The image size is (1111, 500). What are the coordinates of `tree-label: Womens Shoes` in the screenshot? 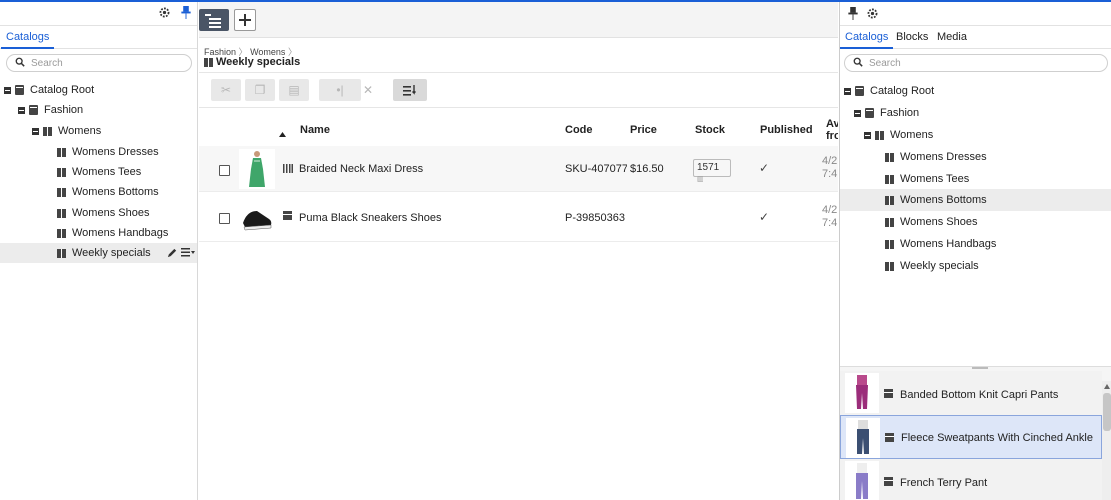 It's located at (939, 222).